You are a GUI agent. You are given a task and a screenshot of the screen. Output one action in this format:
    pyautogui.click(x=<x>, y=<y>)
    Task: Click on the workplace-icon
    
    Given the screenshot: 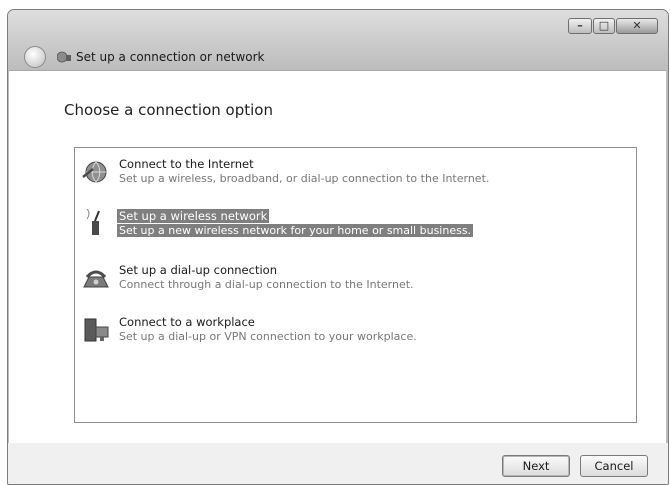 What is the action you would take?
    pyautogui.click(x=96, y=330)
    